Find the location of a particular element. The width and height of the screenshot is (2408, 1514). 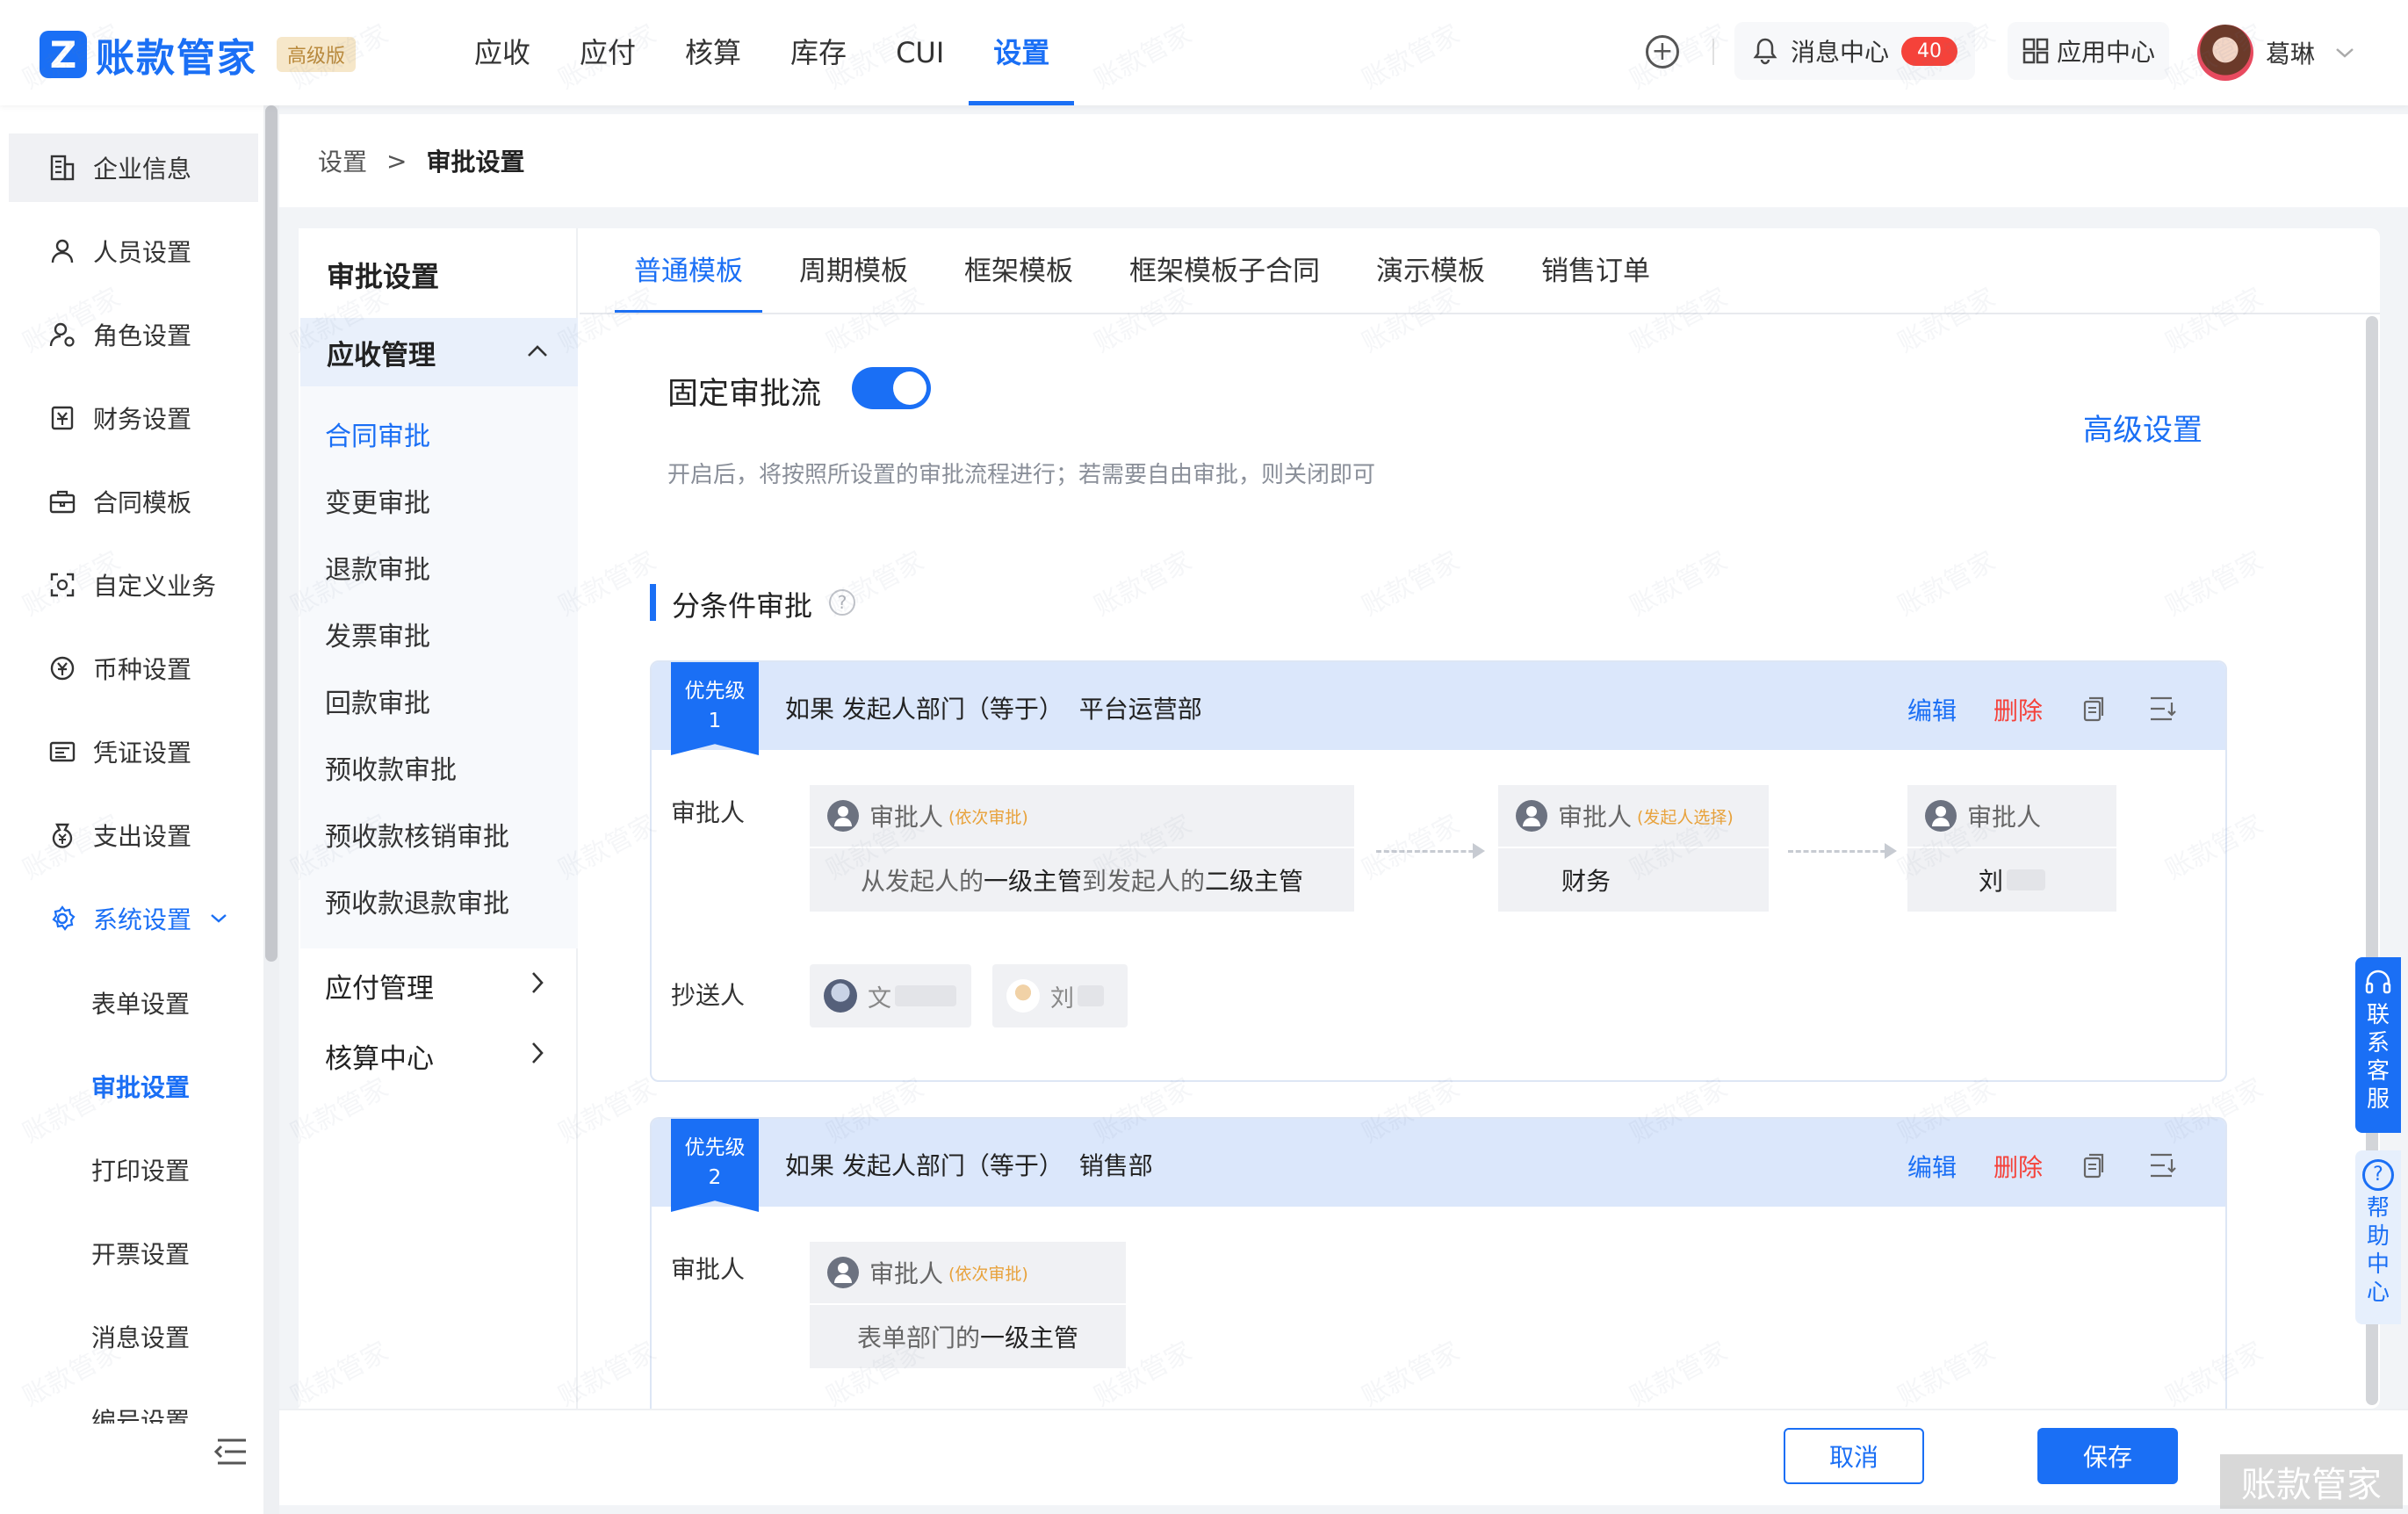

message-center-button: 消息中心 40 is located at coordinates (1855, 51).